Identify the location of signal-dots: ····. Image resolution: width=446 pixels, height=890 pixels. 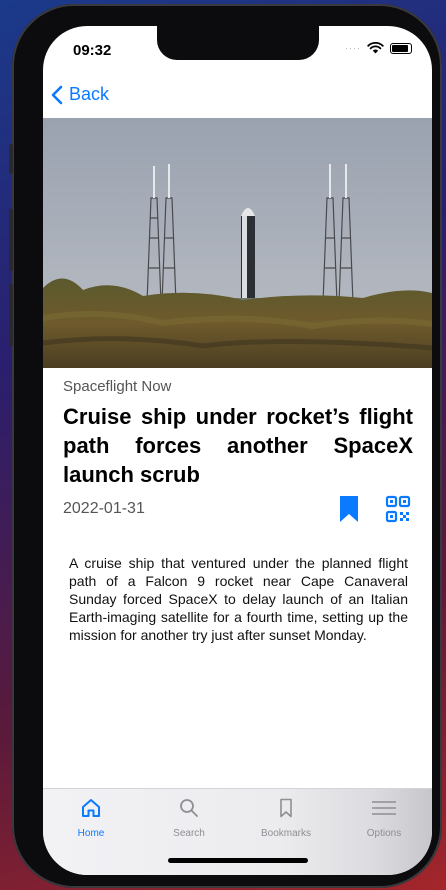
(353, 48).